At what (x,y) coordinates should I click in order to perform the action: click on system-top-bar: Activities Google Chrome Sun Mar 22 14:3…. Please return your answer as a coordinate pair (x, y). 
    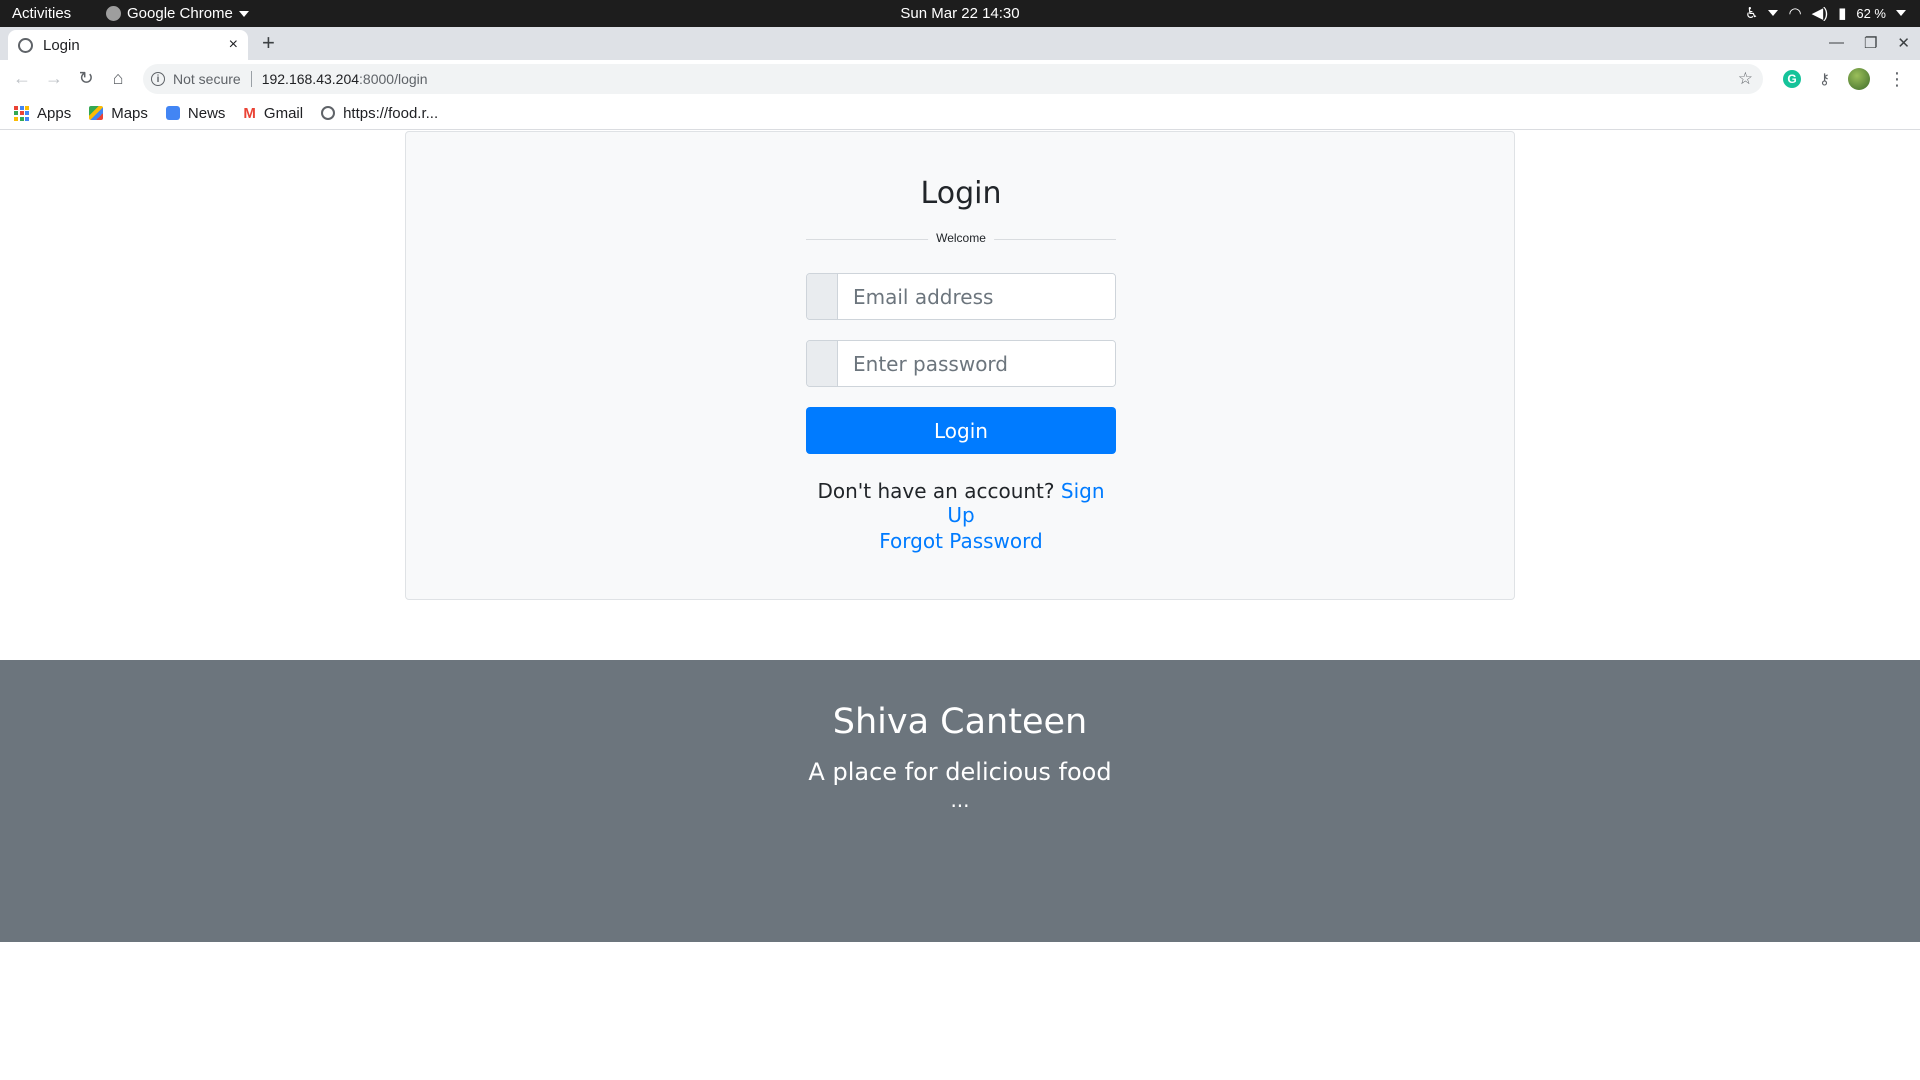
    Looking at the image, I should click on (960, 13).